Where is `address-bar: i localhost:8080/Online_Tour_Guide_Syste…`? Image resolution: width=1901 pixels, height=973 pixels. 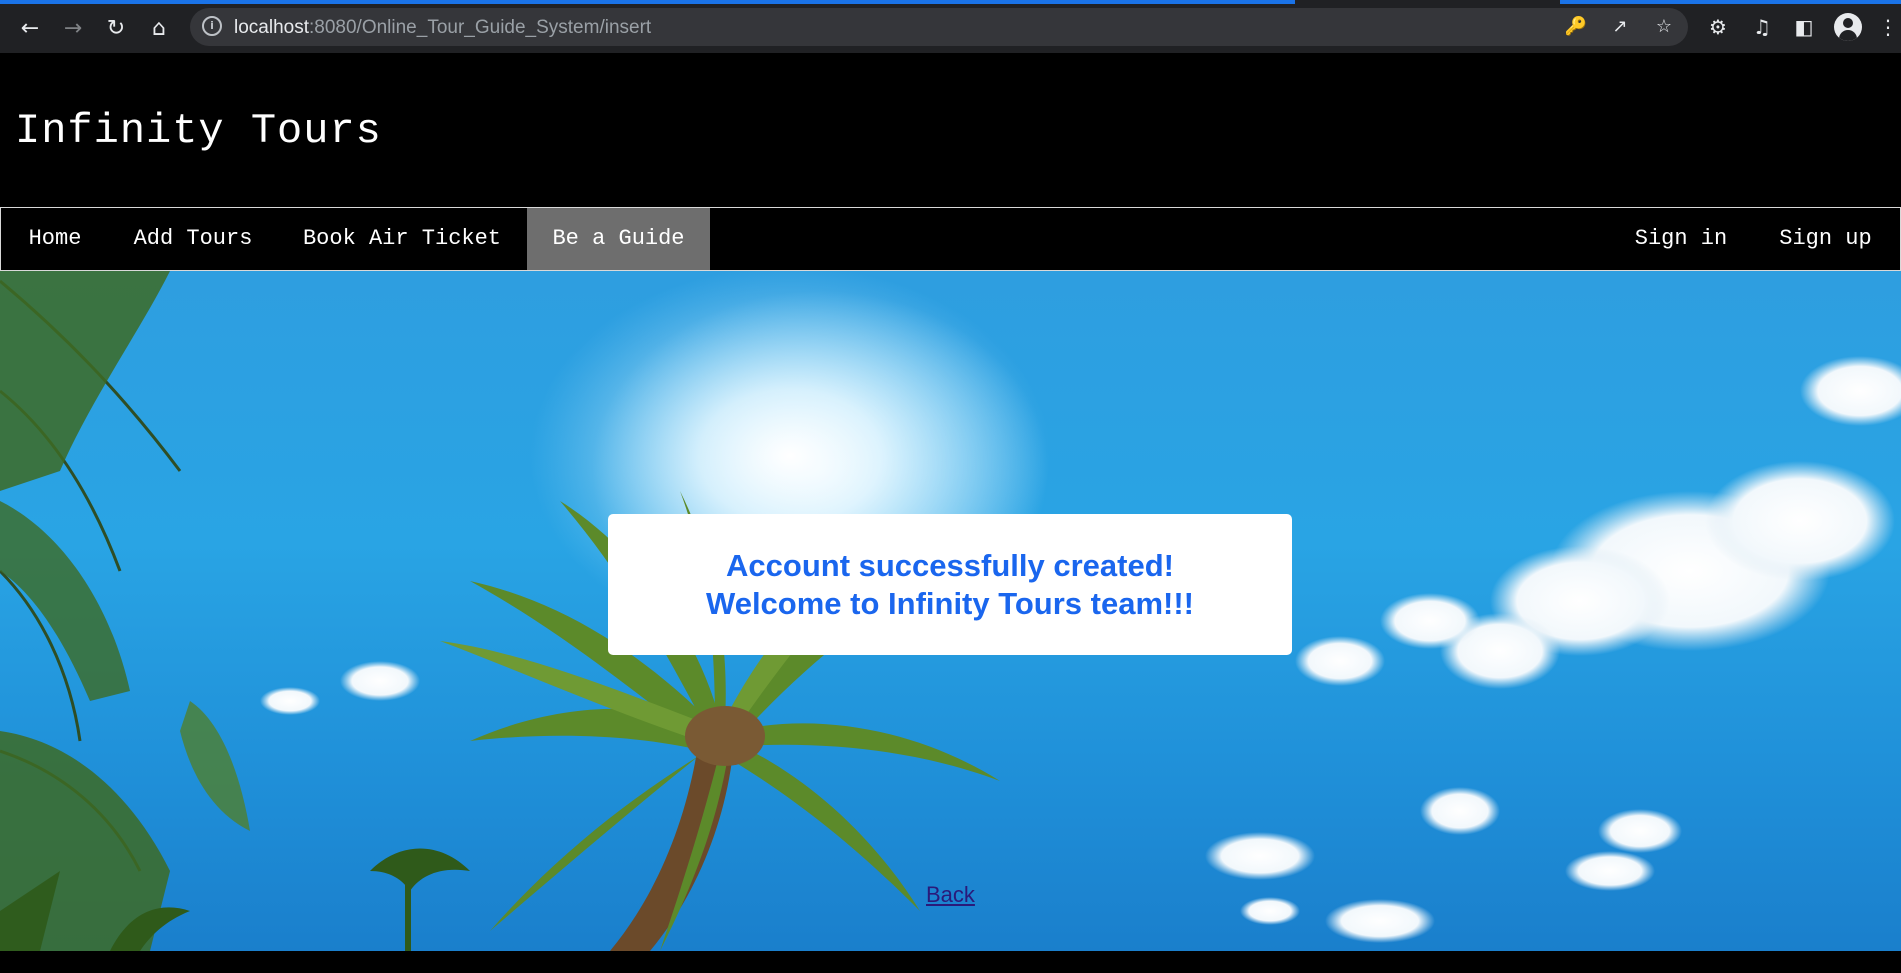 address-bar: i localhost:8080/Online_Tour_Guide_Syste… is located at coordinates (939, 27).